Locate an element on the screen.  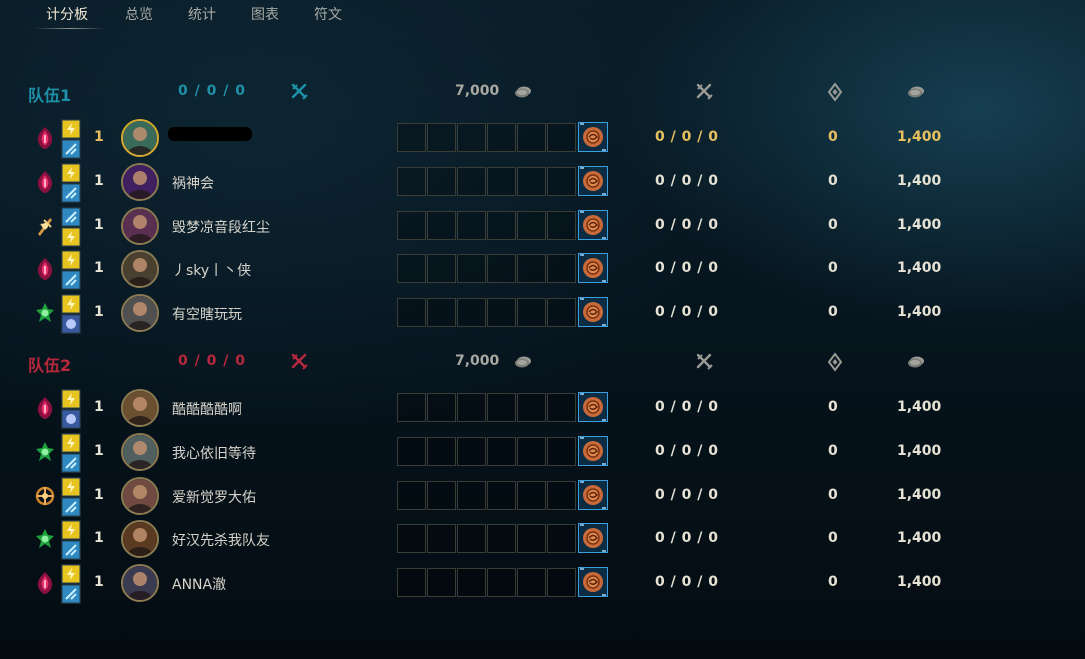
tab-overview: 总览 is located at coordinates (139, 14).